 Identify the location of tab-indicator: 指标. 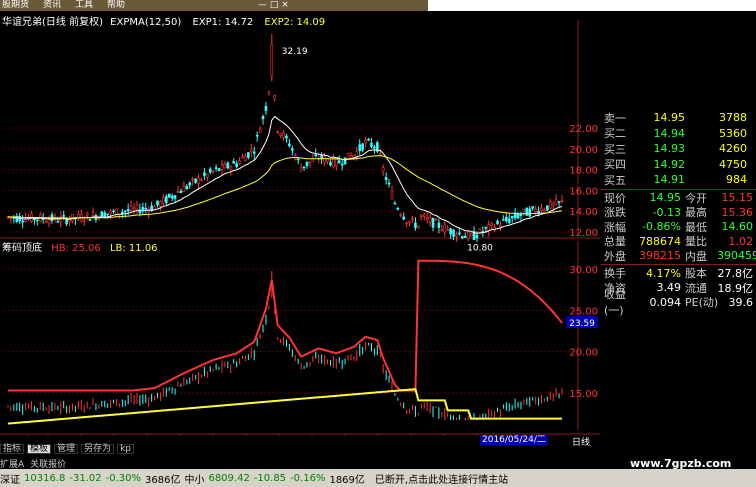
(12, 449).